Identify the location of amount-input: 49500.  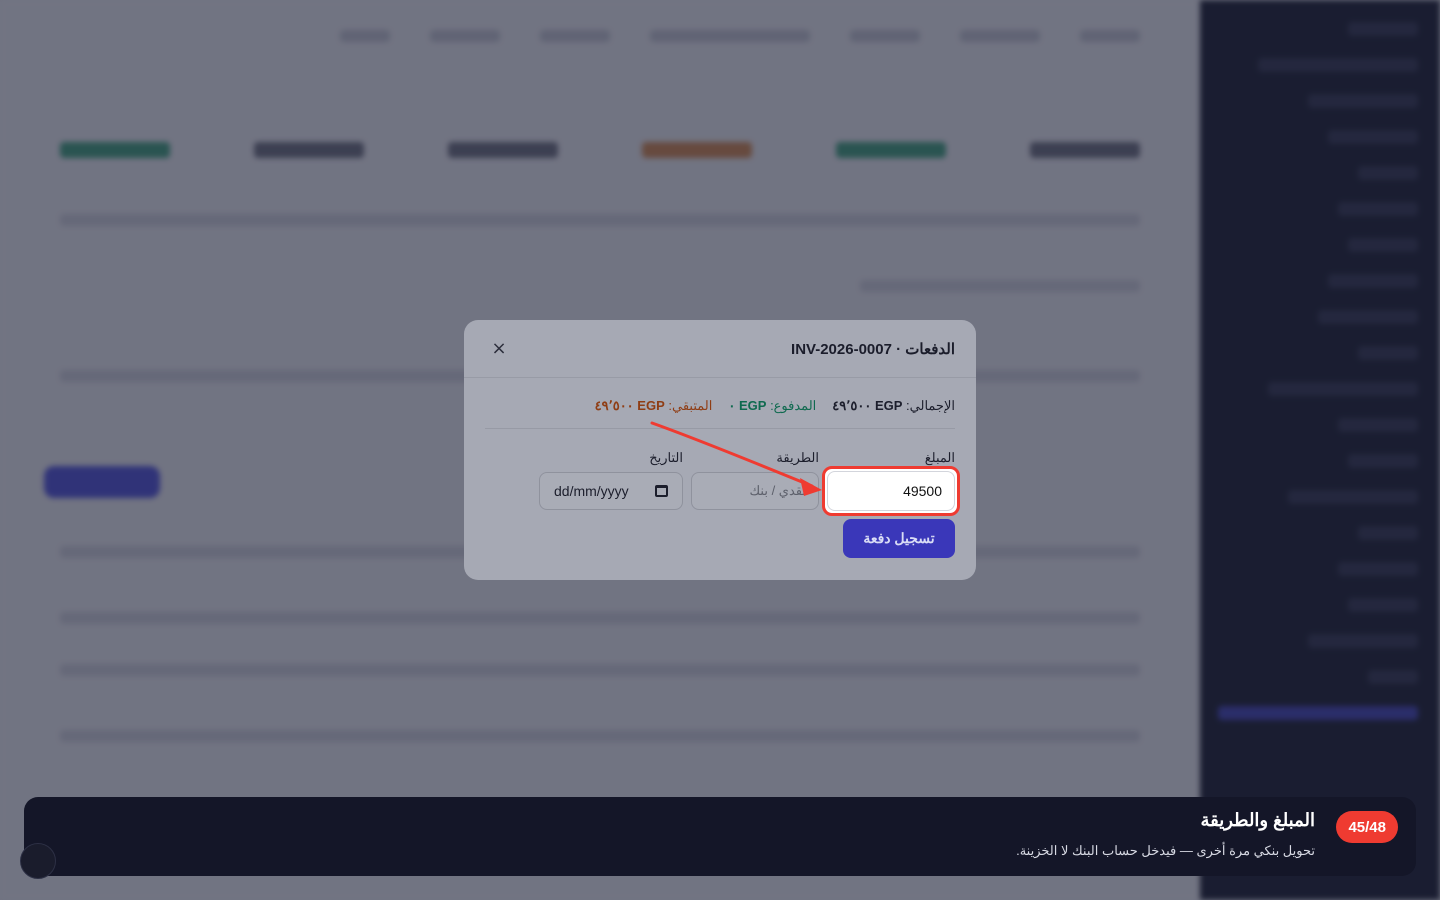
(891, 491).